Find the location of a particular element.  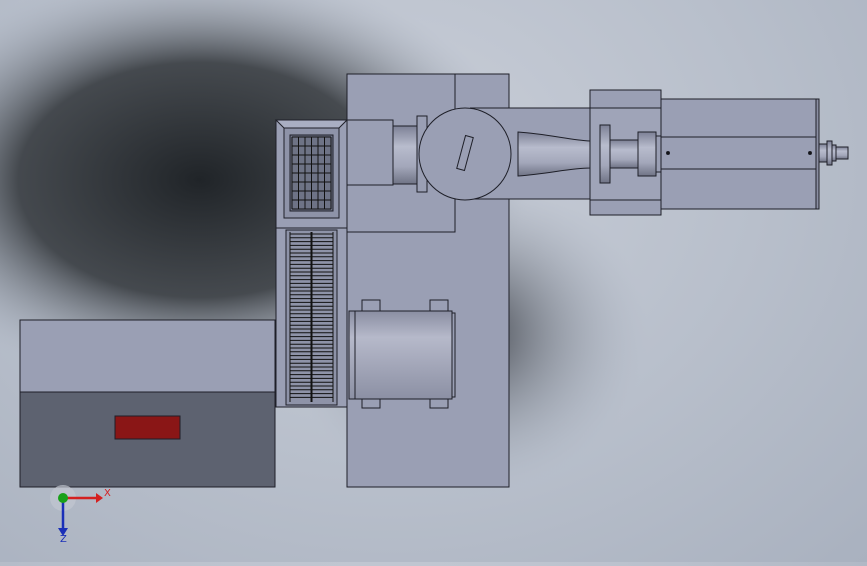

z-axis-label: Z is located at coordinates (63, 539).